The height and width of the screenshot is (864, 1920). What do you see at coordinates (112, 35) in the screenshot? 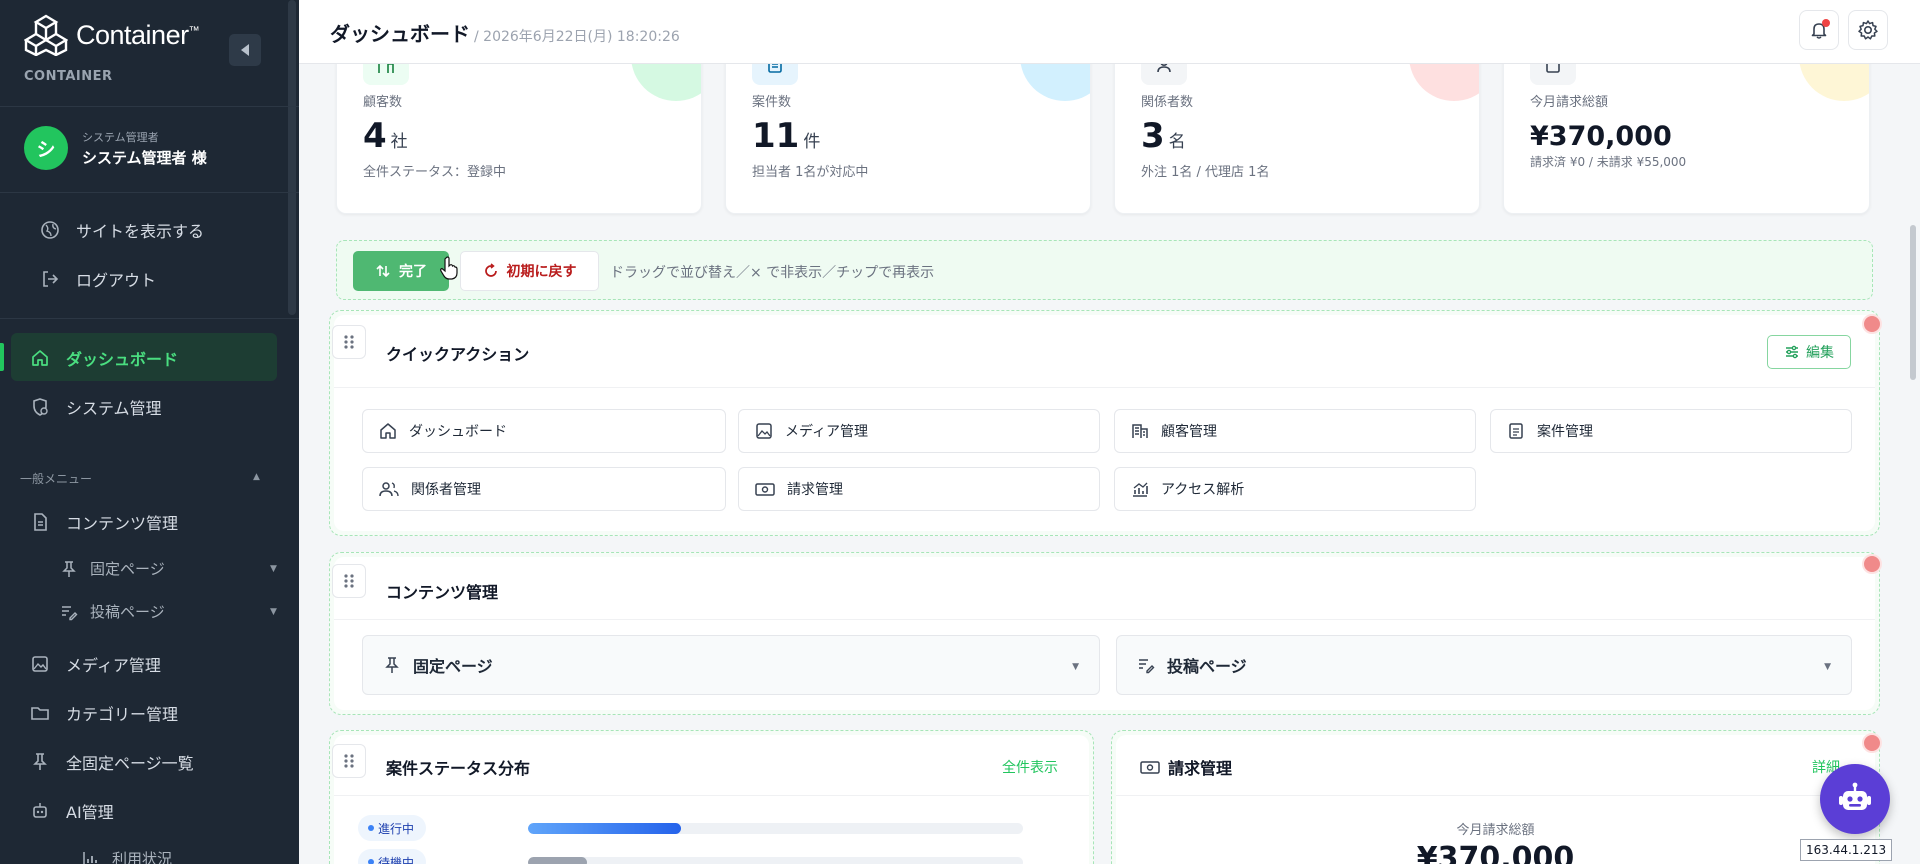
I see `logo: Container™` at bounding box center [112, 35].